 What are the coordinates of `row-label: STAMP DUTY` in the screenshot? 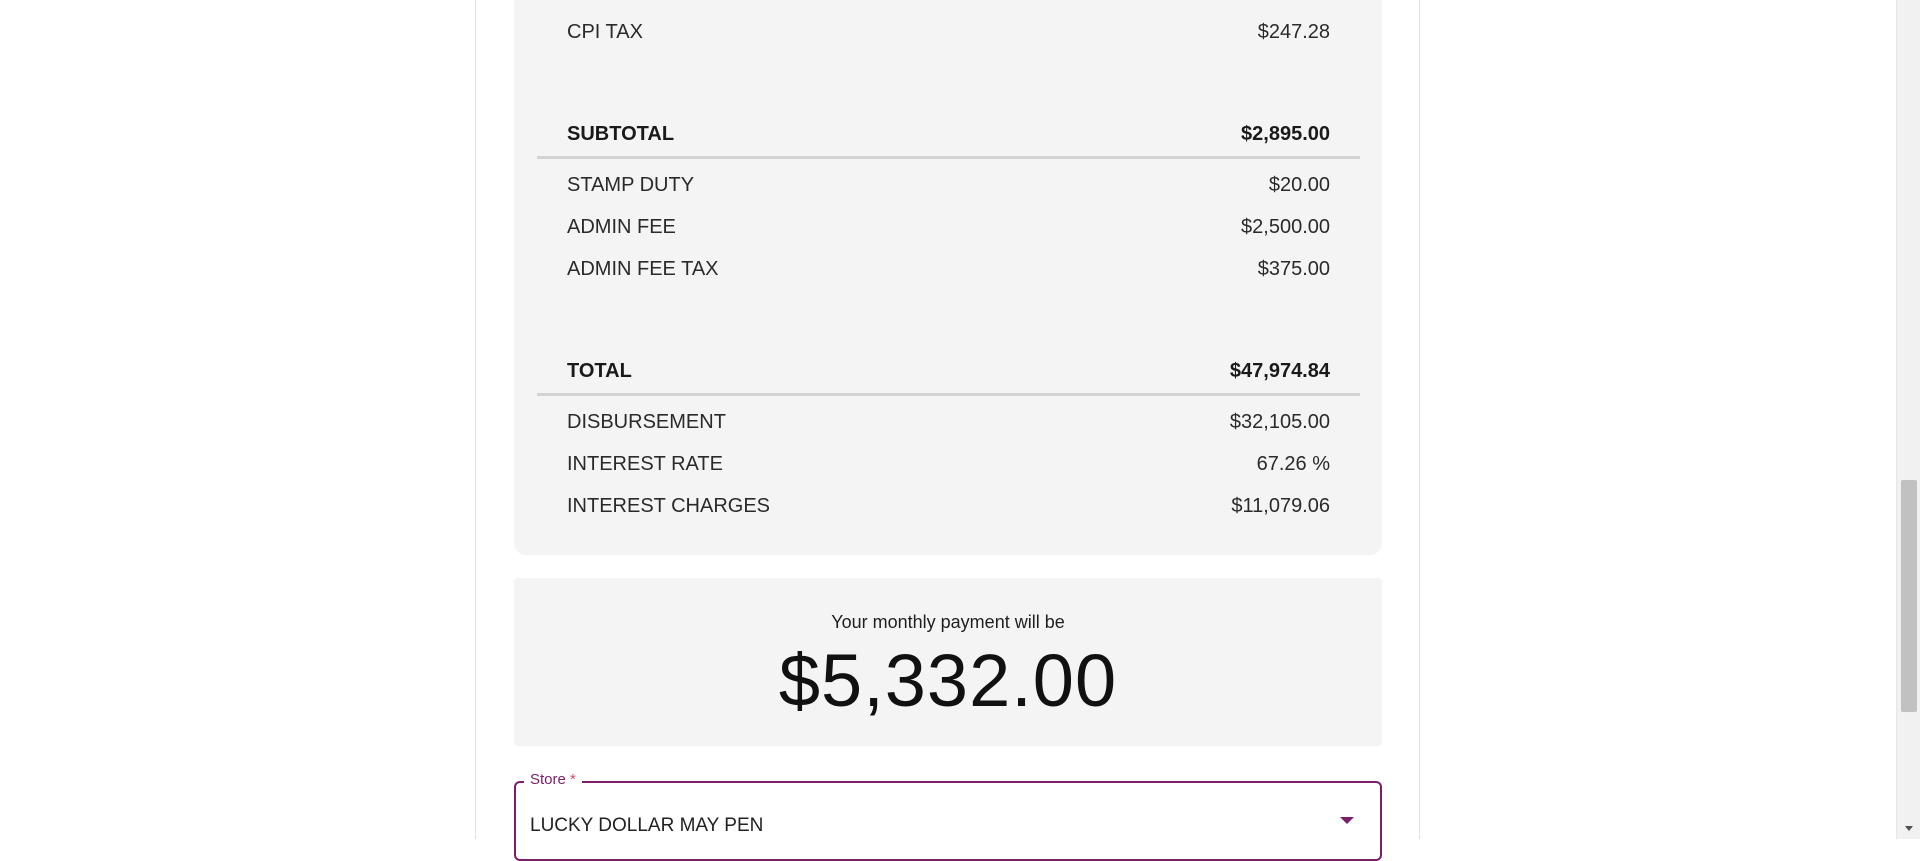 It's located at (631, 184).